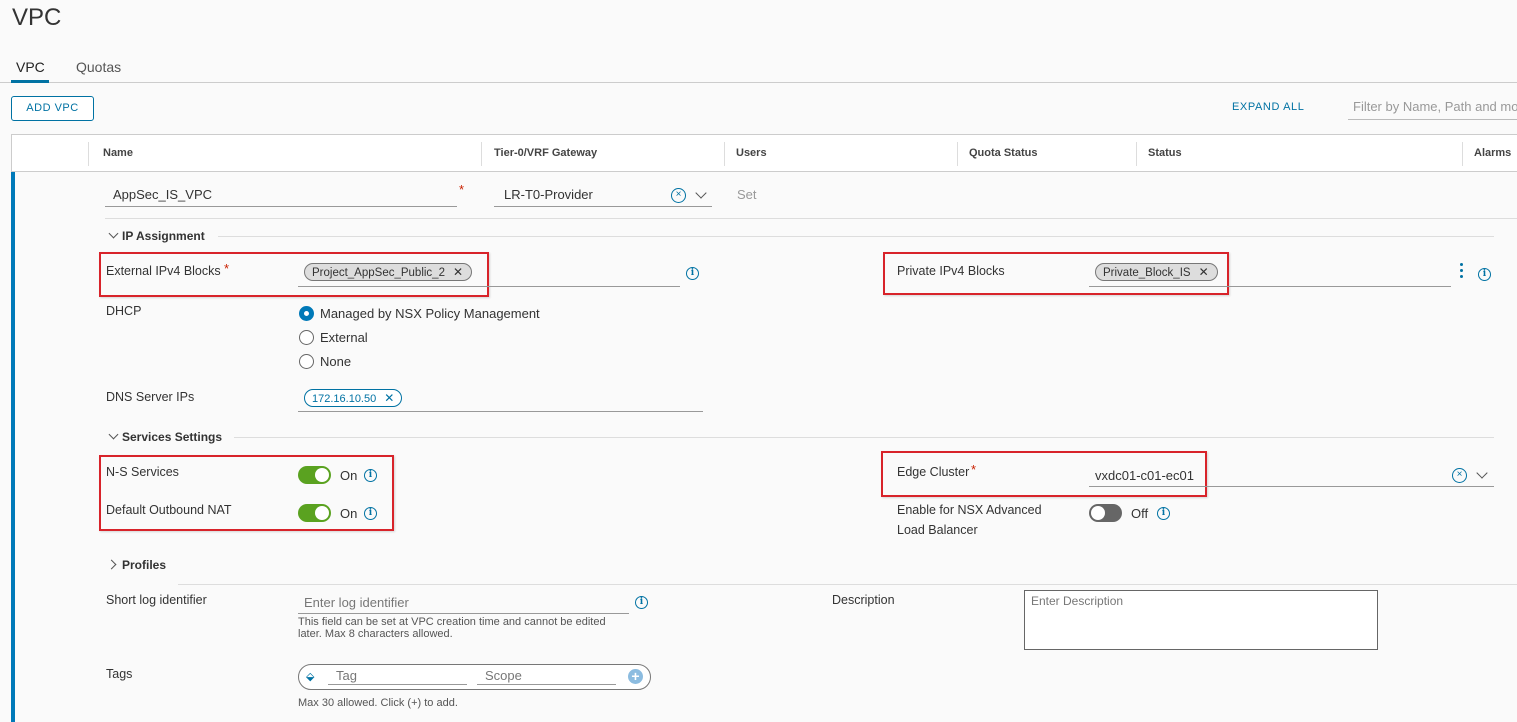  Describe the element at coordinates (344, 337) in the screenshot. I see `dhcp-option-label: External` at that location.